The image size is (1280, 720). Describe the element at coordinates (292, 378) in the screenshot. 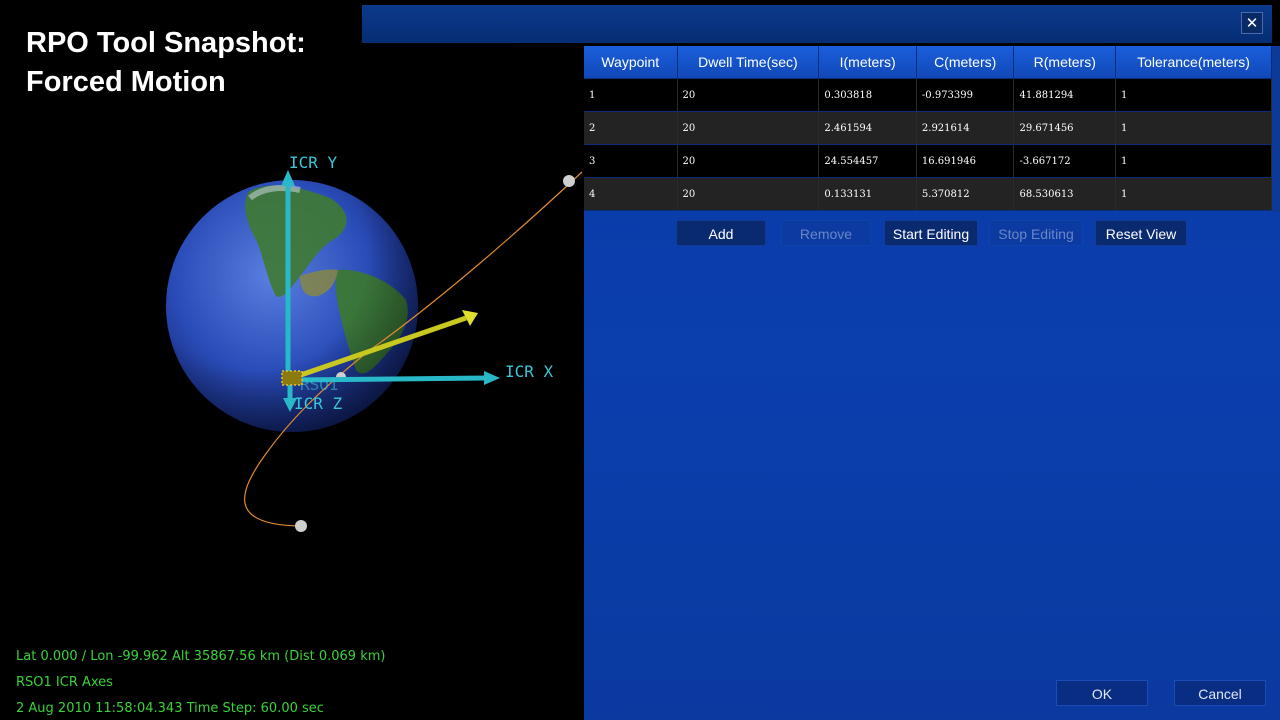

I see `satellite-icon` at that location.